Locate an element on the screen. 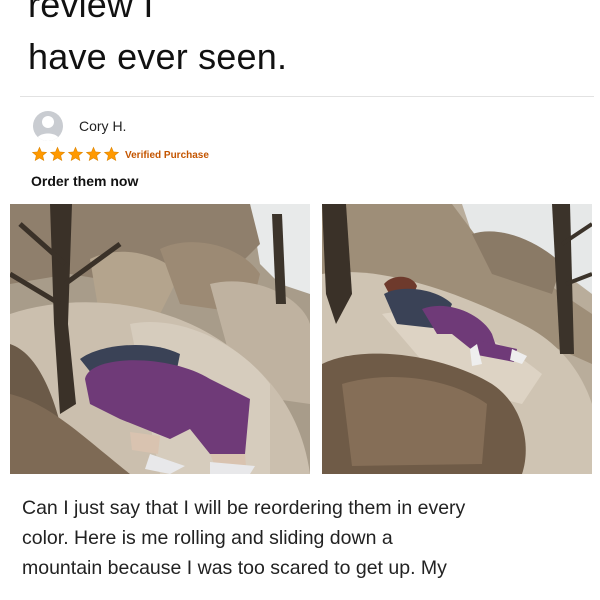 The image size is (600, 600). avatar is located at coordinates (48, 126).